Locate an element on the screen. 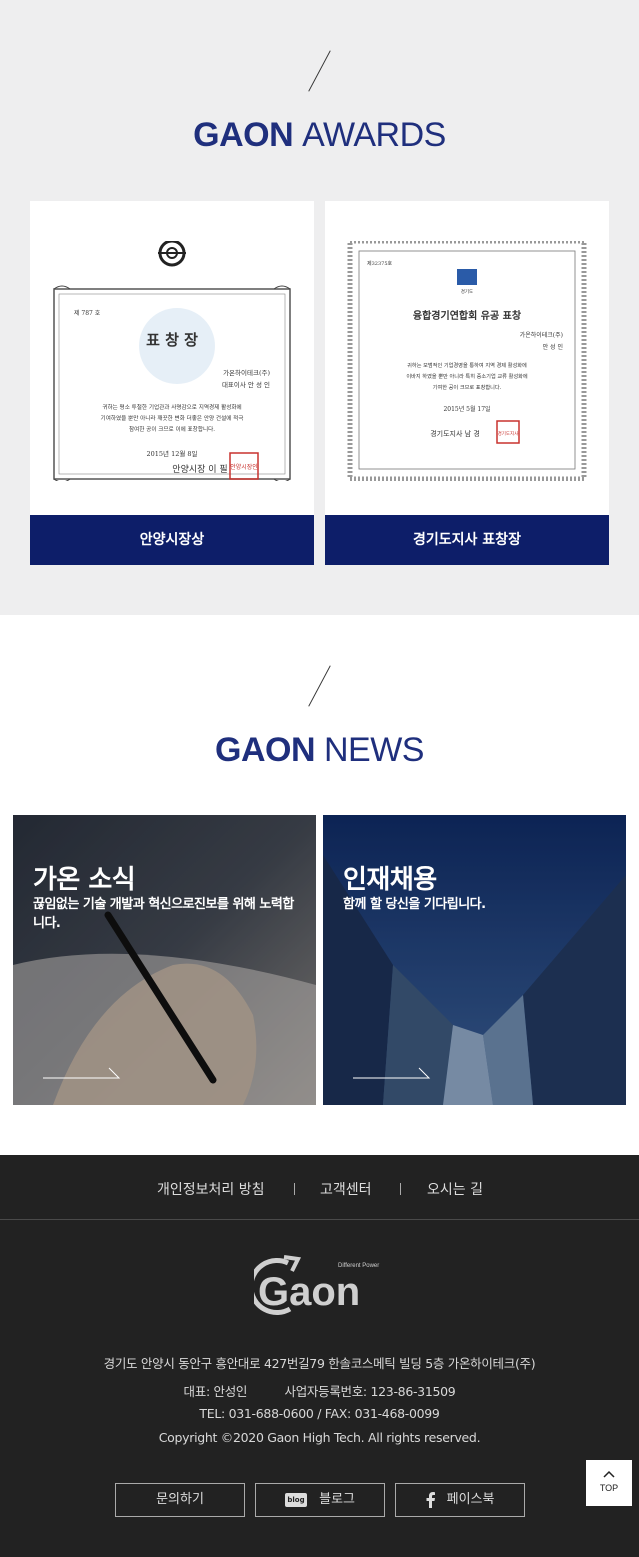  news-title-light: NEWS is located at coordinates (374, 750).